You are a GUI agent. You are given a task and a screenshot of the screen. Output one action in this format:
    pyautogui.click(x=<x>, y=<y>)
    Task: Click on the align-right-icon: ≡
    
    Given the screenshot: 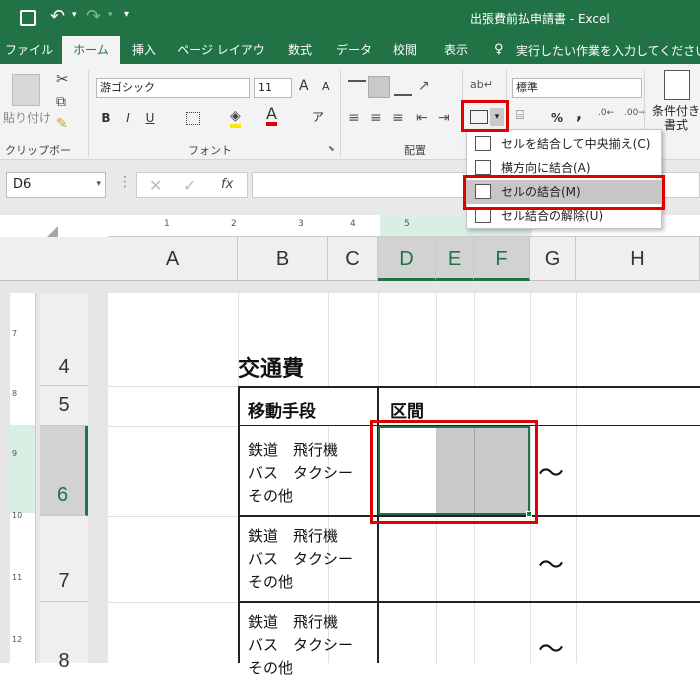 What is the action you would take?
    pyautogui.click(x=398, y=118)
    